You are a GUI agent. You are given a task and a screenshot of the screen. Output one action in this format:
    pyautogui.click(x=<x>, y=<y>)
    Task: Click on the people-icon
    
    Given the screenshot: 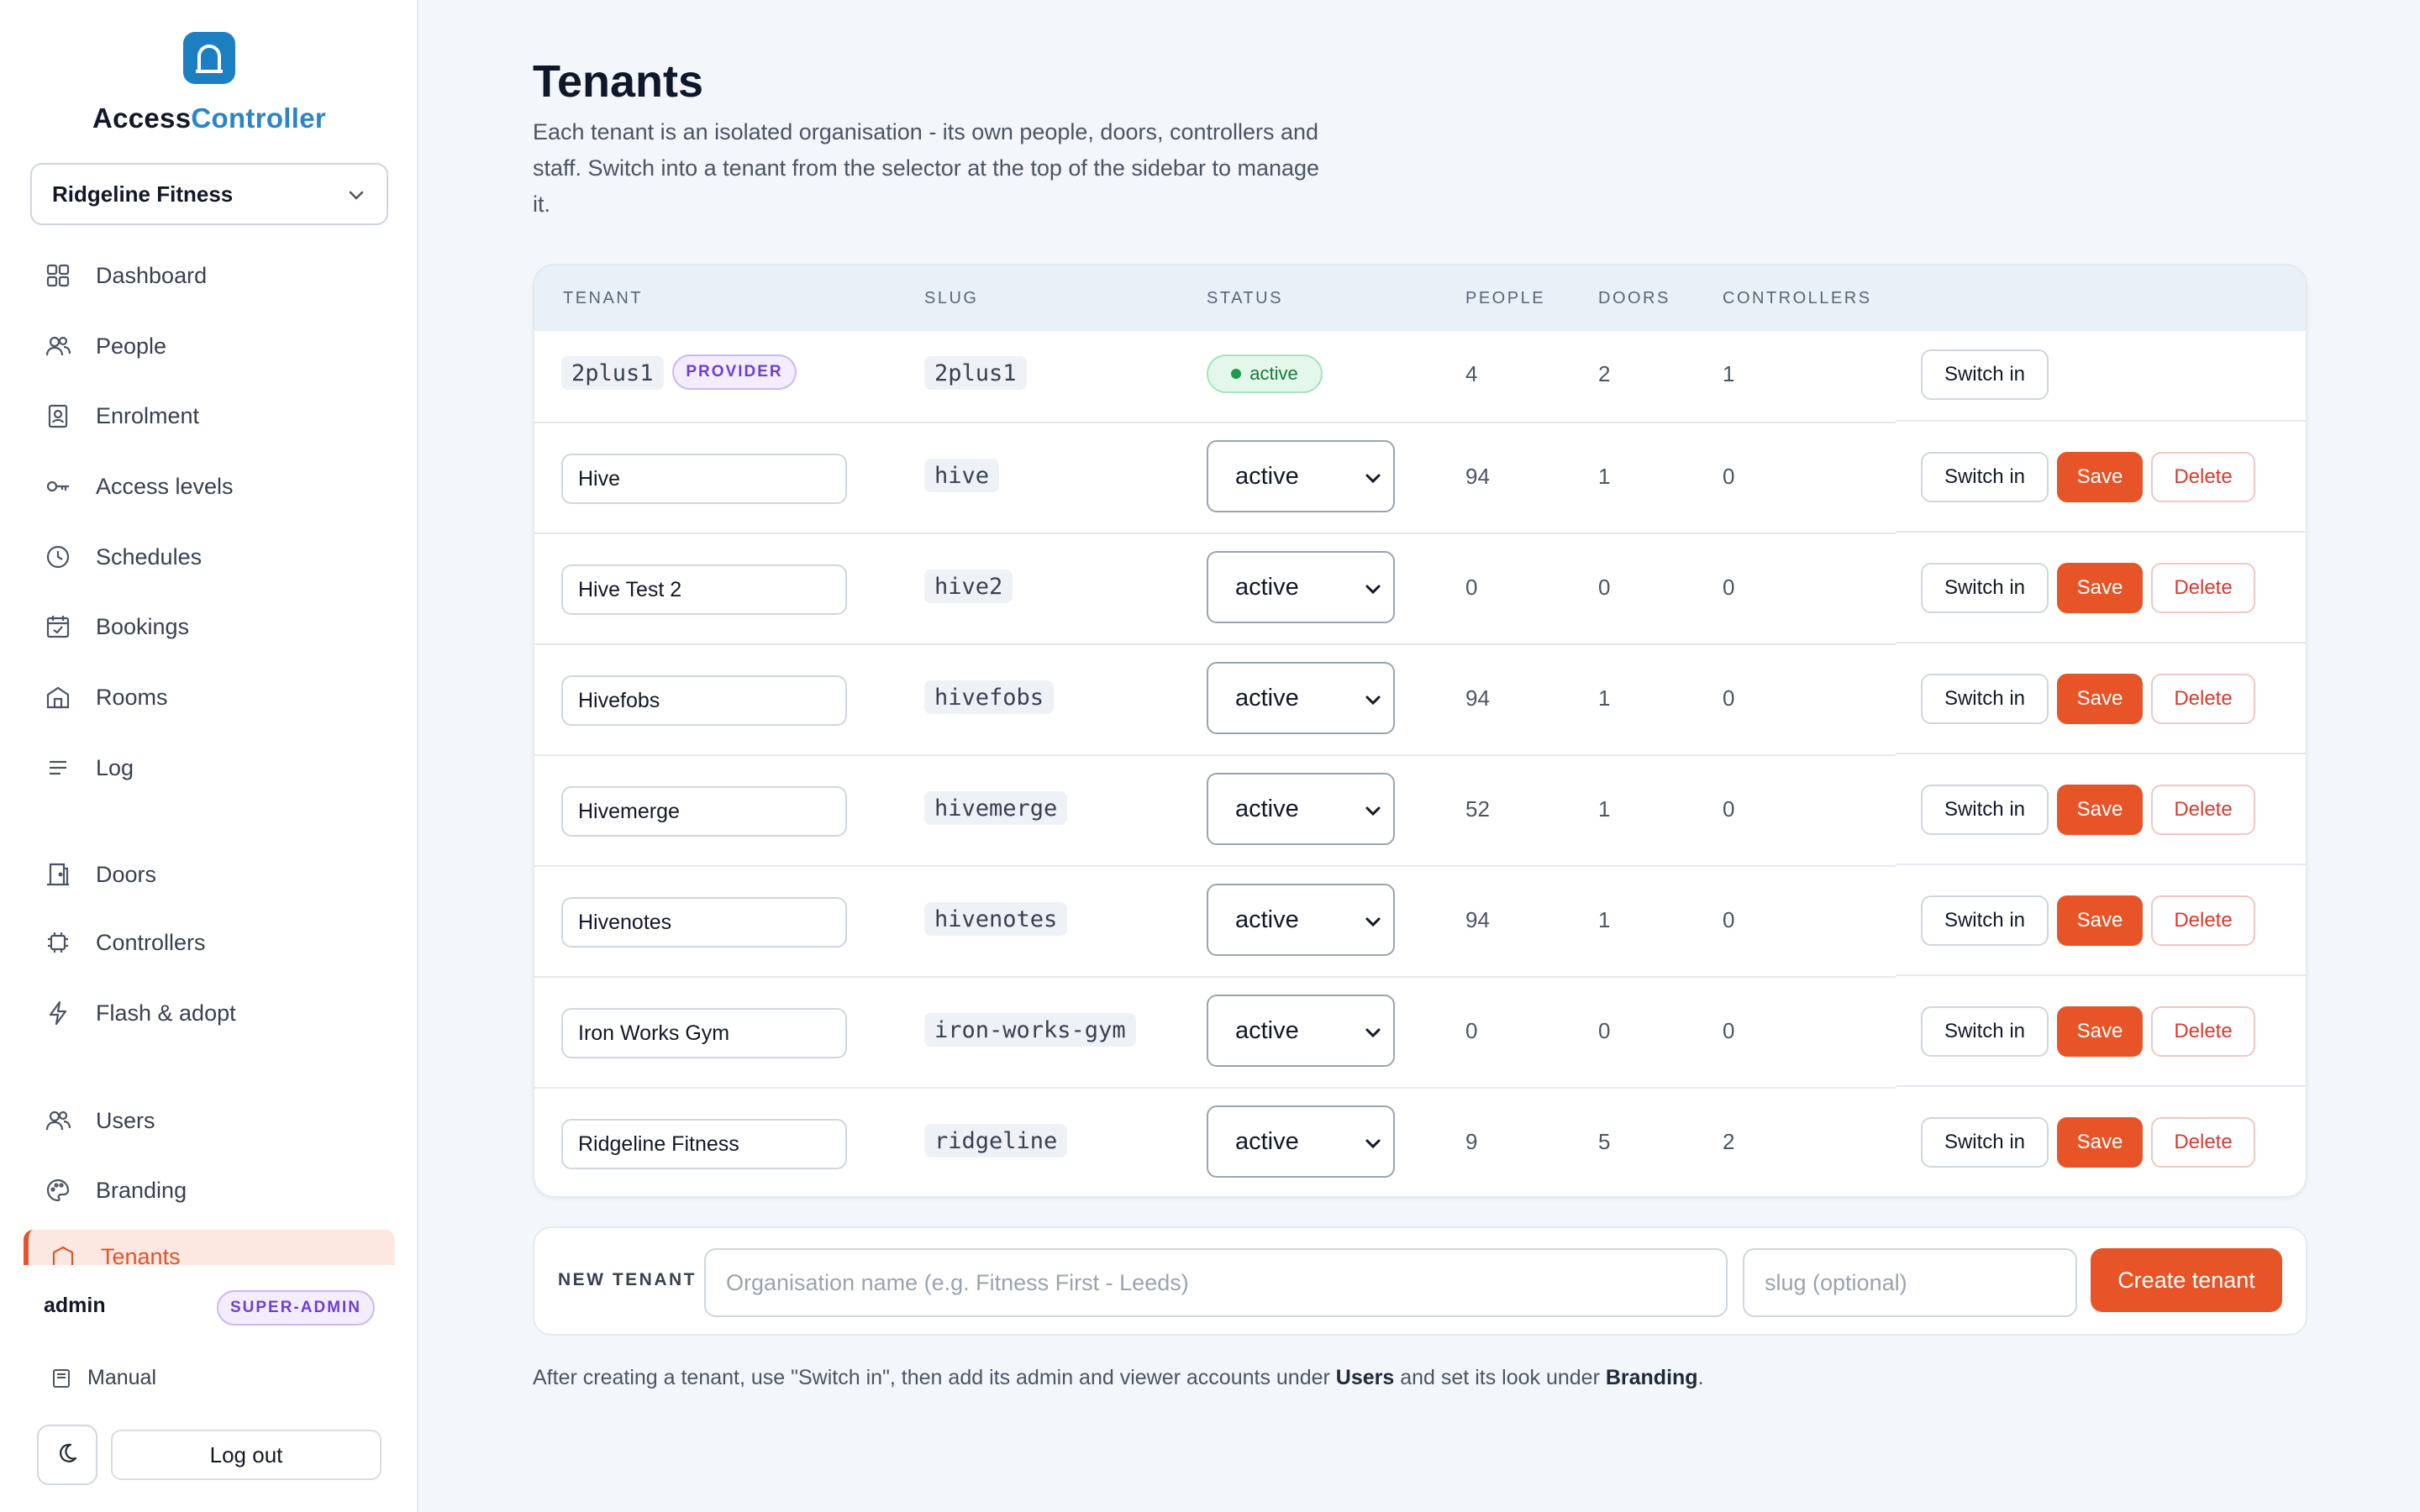 What is the action you would take?
    pyautogui.click(x=58, y=346)
    